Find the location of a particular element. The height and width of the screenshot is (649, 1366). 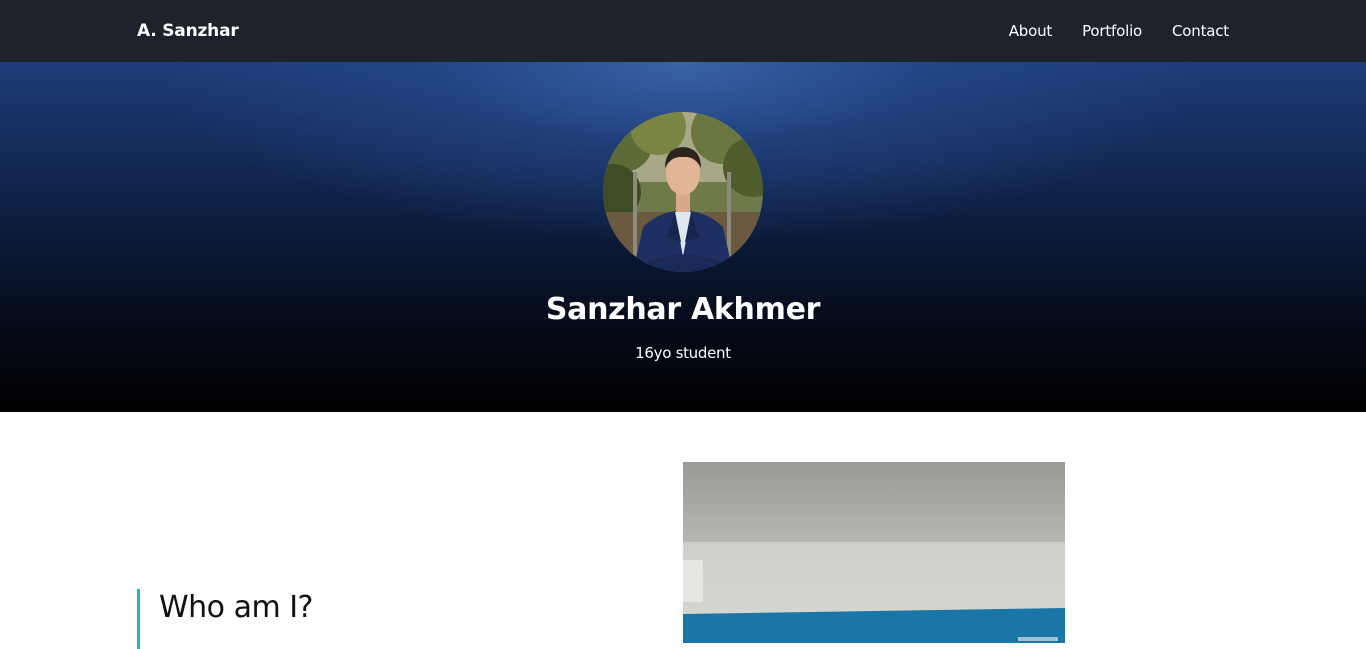

avatar-image is located at coordinates (683, 192).